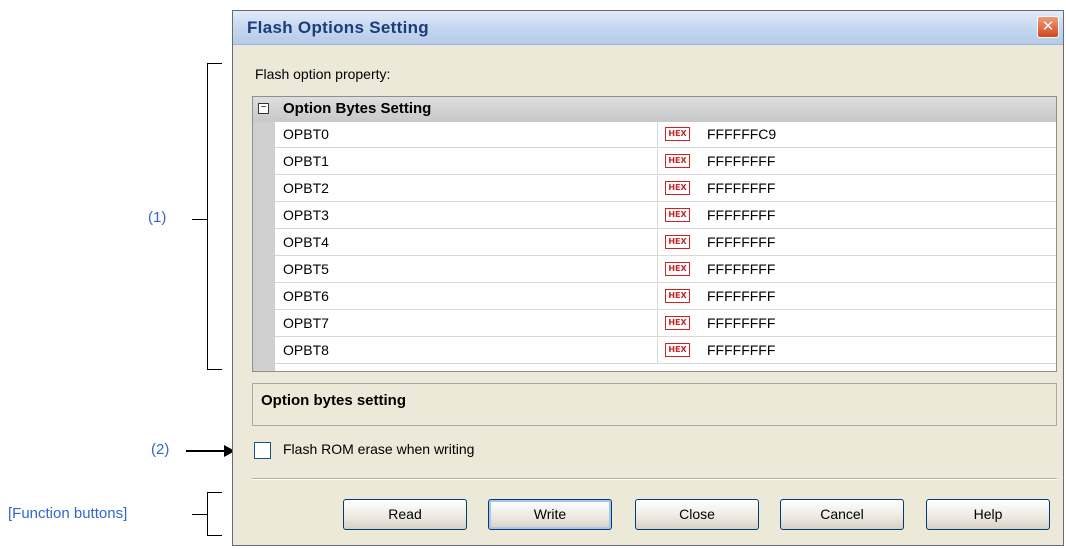 The height and width of the screenshot is (549, 1066). I want to click on property-name: OPBT6, so click(306, 296).